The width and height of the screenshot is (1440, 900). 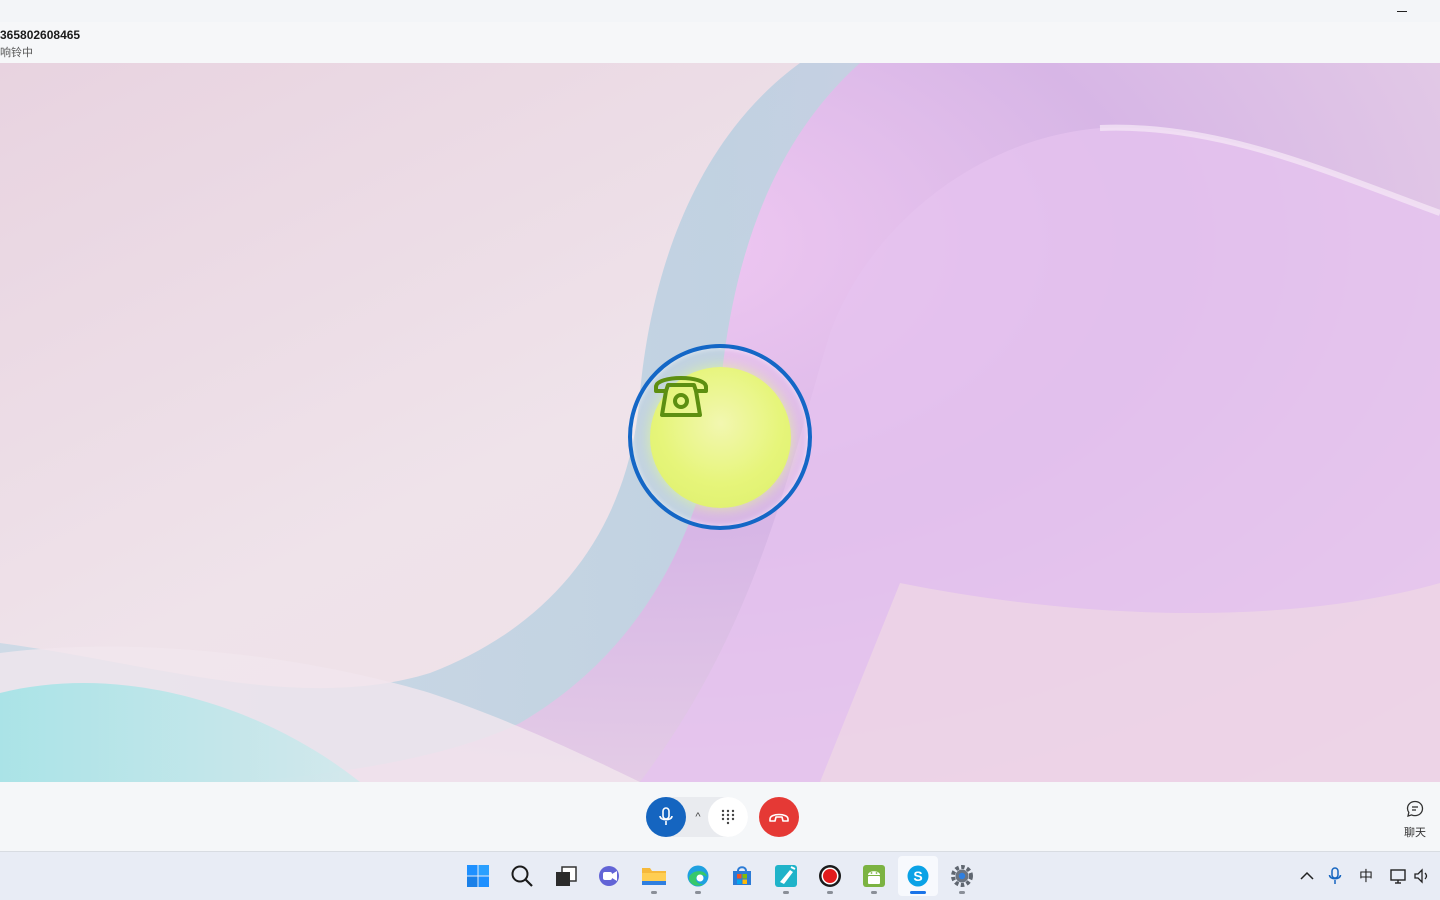 I want to click on teams-chat-button, so click(x=610, y=876).